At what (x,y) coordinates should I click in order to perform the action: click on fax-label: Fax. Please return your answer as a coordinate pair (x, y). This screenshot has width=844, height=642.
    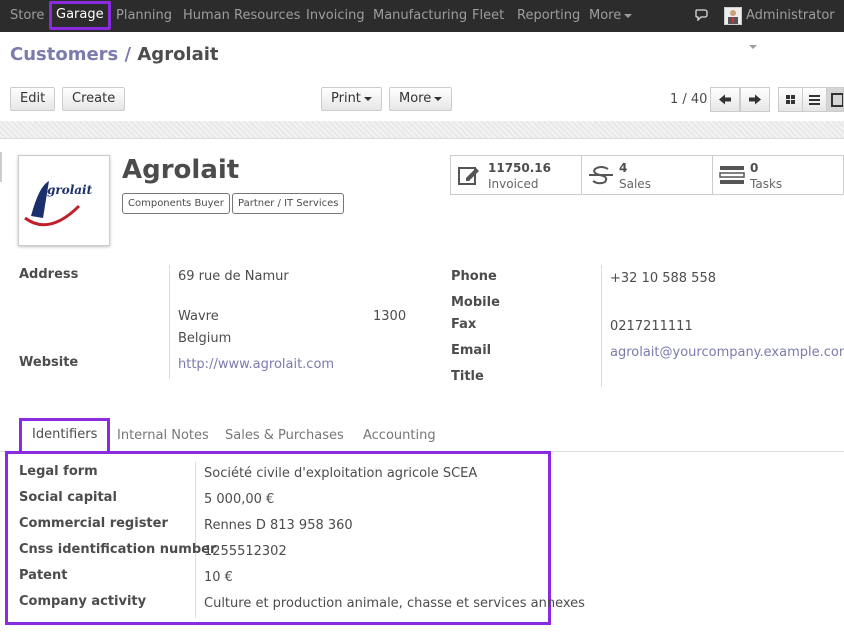
    Looking at the image, I should click on (464, 324).